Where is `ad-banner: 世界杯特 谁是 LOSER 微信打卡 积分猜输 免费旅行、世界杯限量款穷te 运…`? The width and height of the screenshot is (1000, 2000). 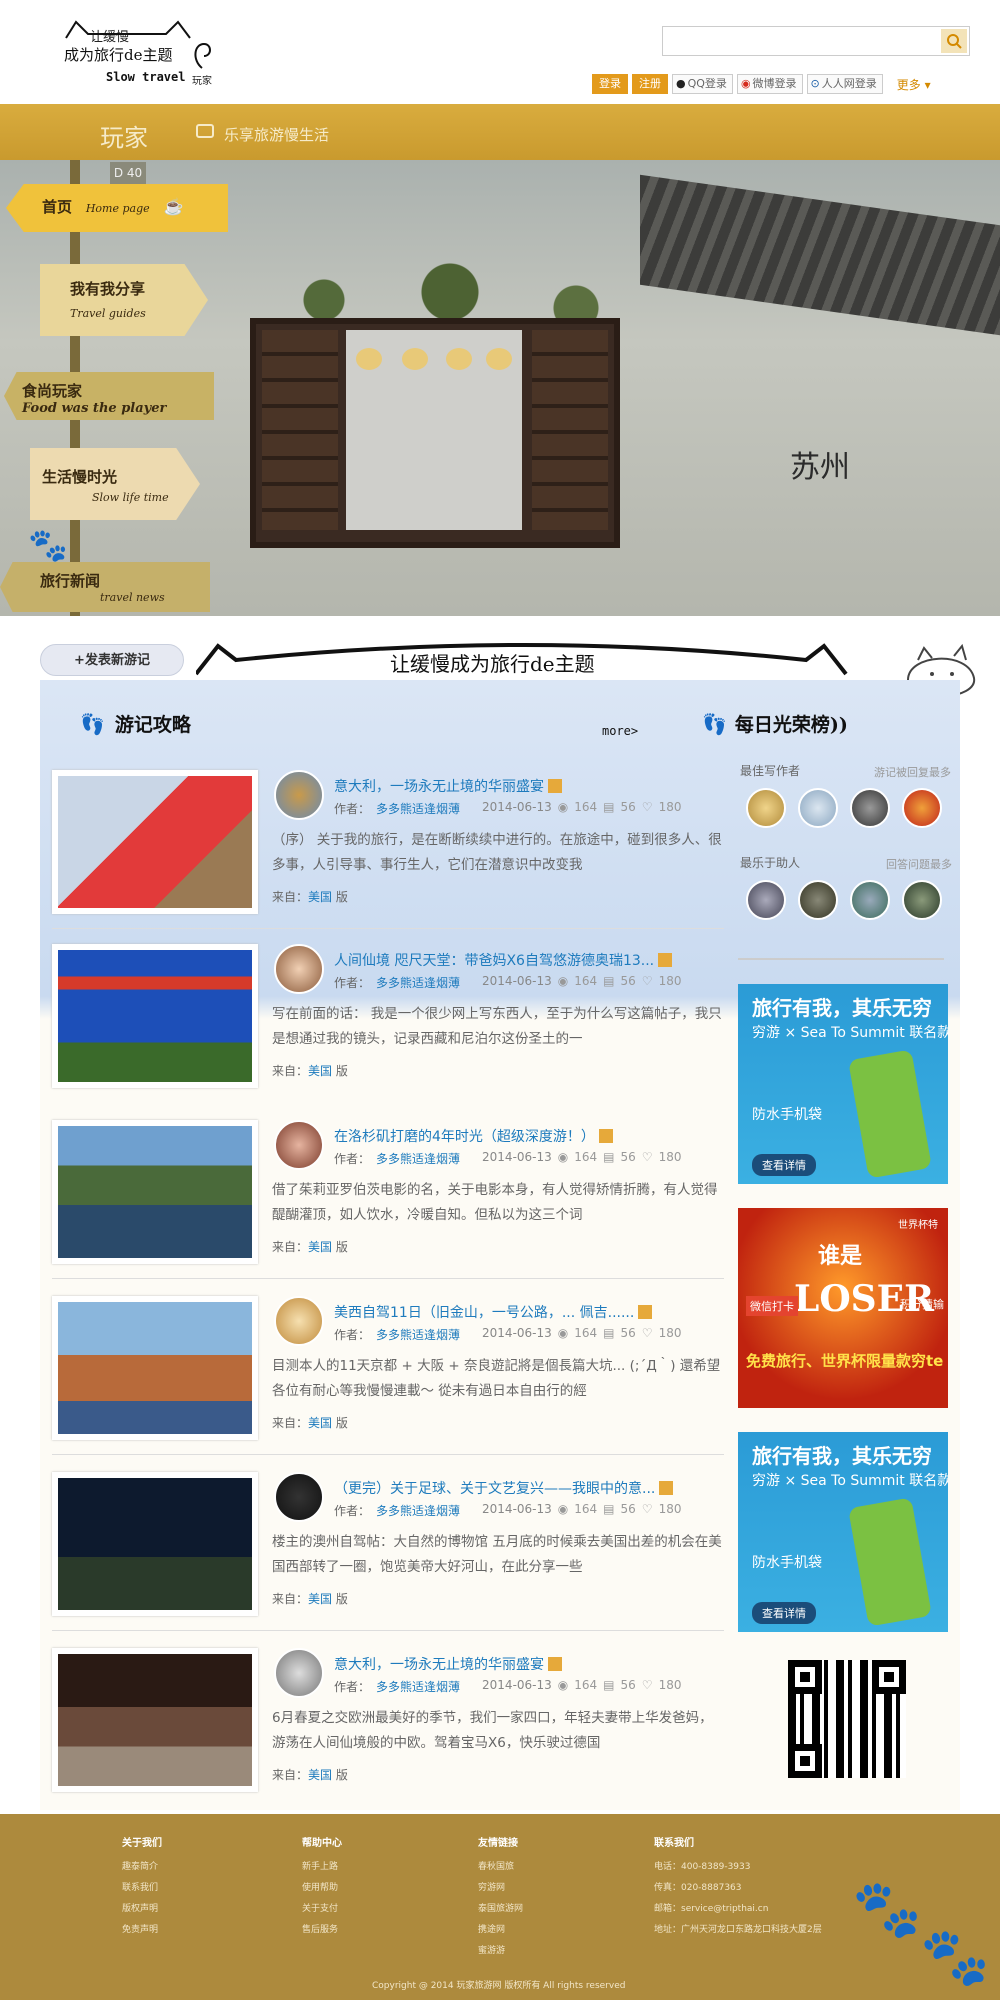 ad-banner: 世界杯特 谁是 LOSER 微信打卡 积分猜输 免费旅行、世界杯限量款穷te 运… is located at coordinates (843, 1308).